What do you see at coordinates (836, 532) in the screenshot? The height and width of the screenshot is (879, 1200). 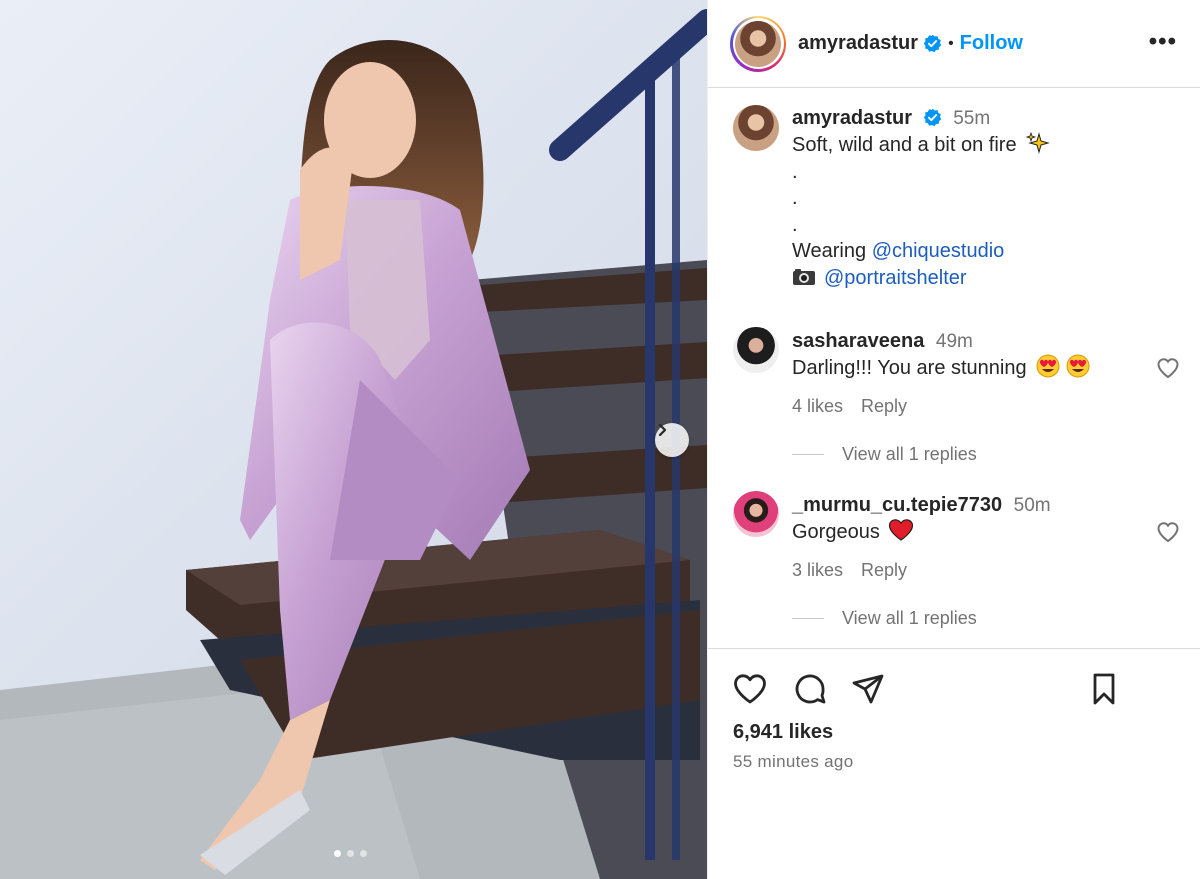 I see `comment-body: Gorgeous` at bounding box center [836, 532].